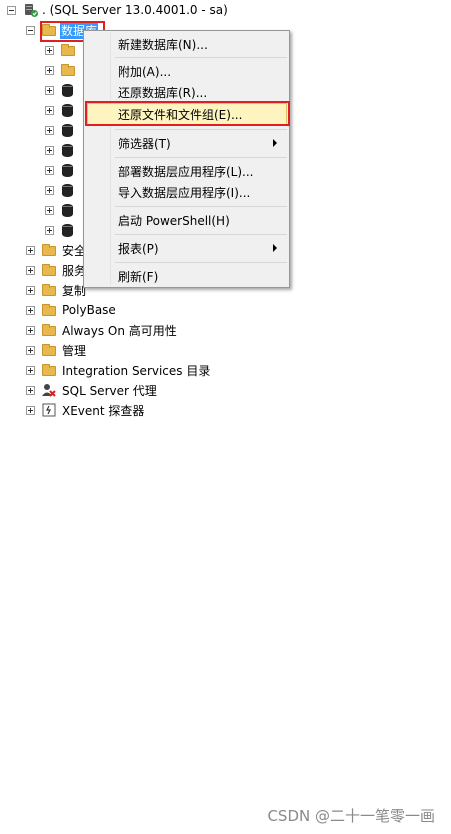 Image resolution: width=451 pixels, height=834 pixels. I want to click on menu-item-label: 启动 PowerShell(H), so click(174, 220).